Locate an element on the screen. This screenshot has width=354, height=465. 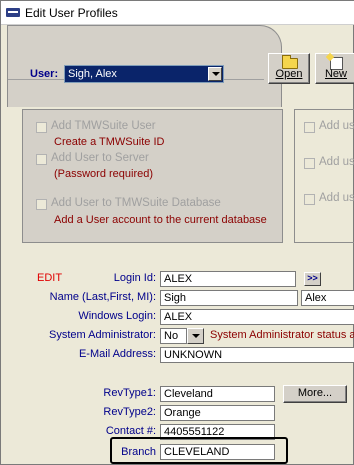
edit-mode-label: EDIT is located at coordinates (50, 278).